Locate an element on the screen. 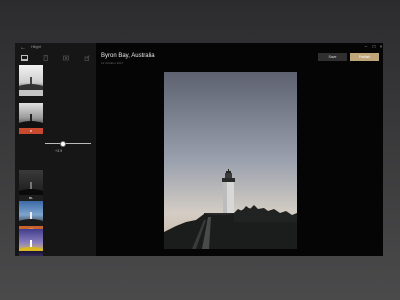 The image size is (400, 300). crop-icon is located at coordinates (24, 57).